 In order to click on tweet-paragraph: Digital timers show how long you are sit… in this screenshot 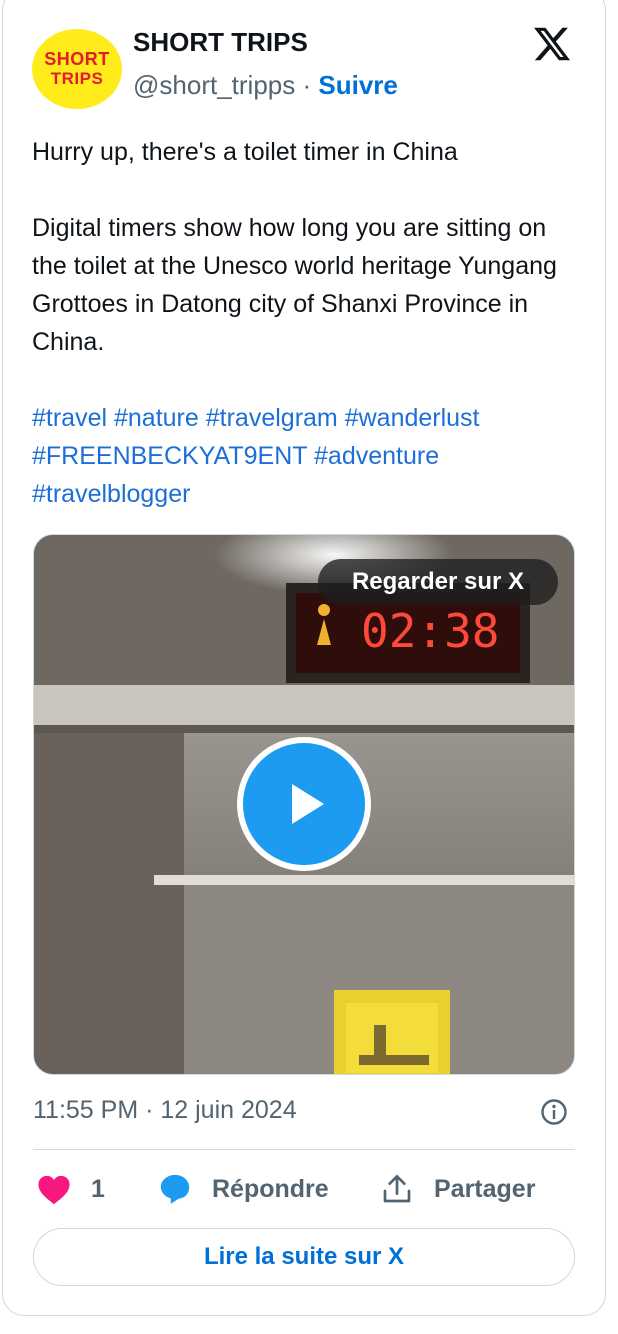, I will do `click(294, 285)`.